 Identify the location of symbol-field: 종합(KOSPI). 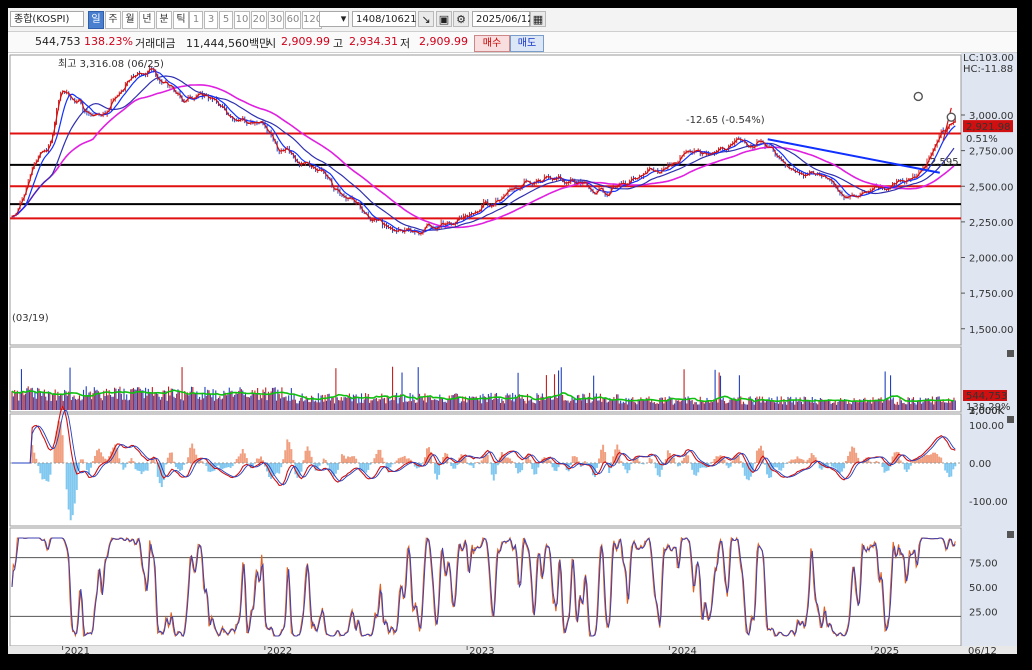
(47, 19).